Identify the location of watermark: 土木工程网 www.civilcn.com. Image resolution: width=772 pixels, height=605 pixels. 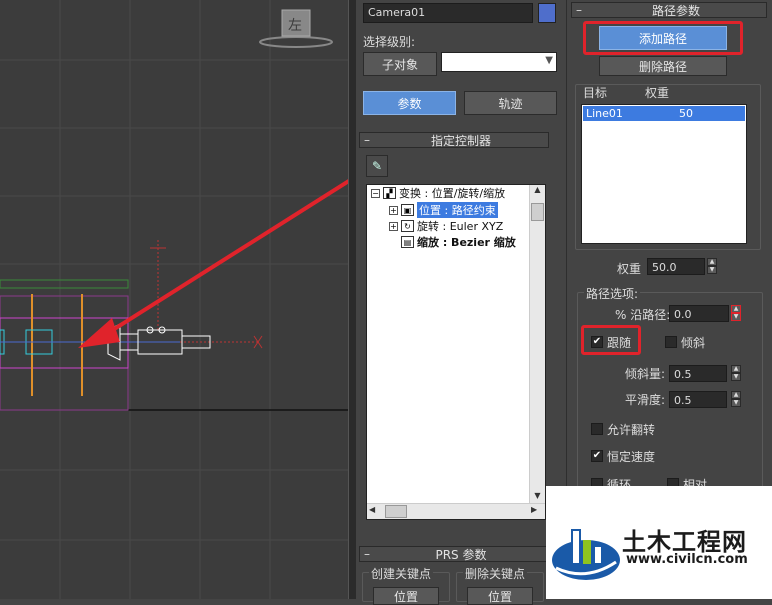
(659, 542).